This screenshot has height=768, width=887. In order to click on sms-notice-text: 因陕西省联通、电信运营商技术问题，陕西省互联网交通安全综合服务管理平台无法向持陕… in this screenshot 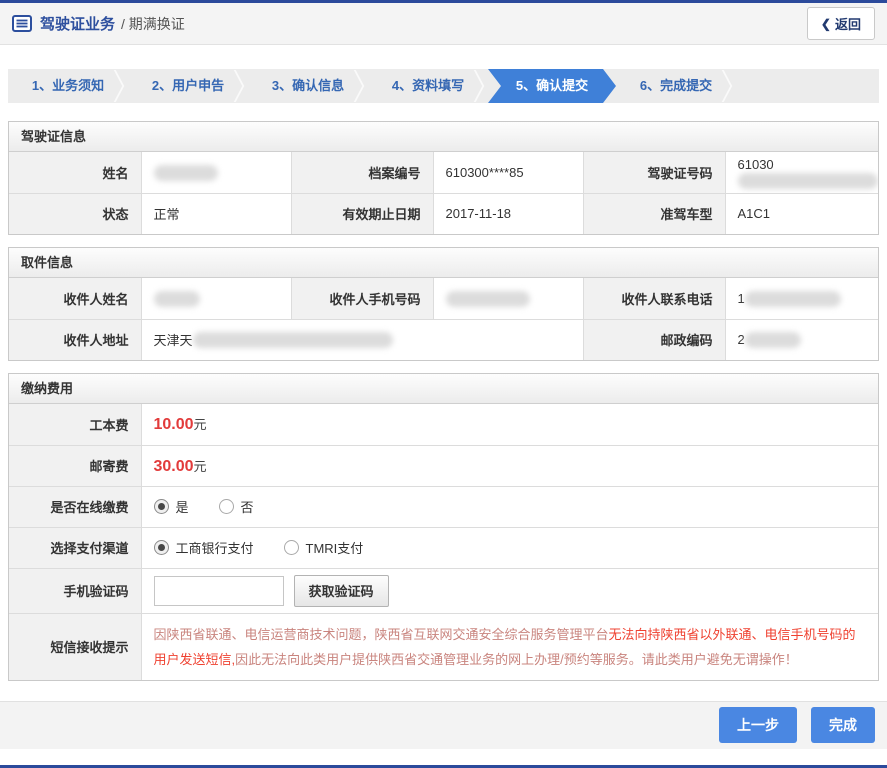, I will do `click(509, 646)`.